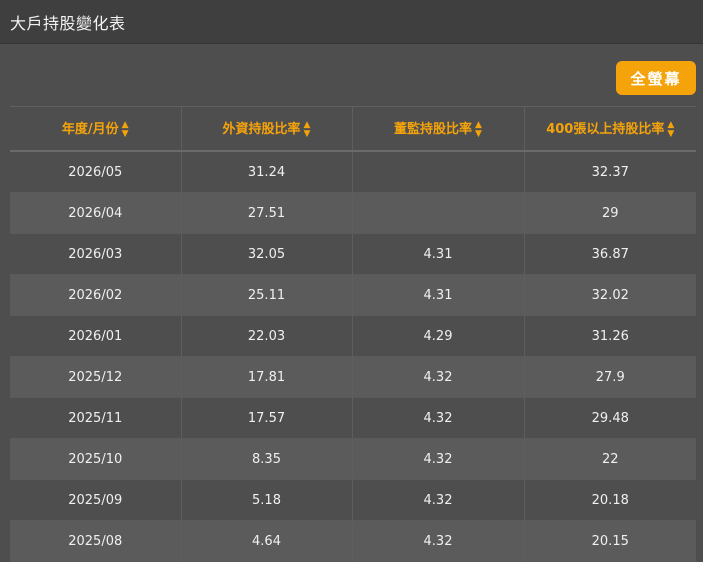  Describe the element at coordinates (96, 213) in the screenshot. I see `cell-period: 2026/04` at that location.